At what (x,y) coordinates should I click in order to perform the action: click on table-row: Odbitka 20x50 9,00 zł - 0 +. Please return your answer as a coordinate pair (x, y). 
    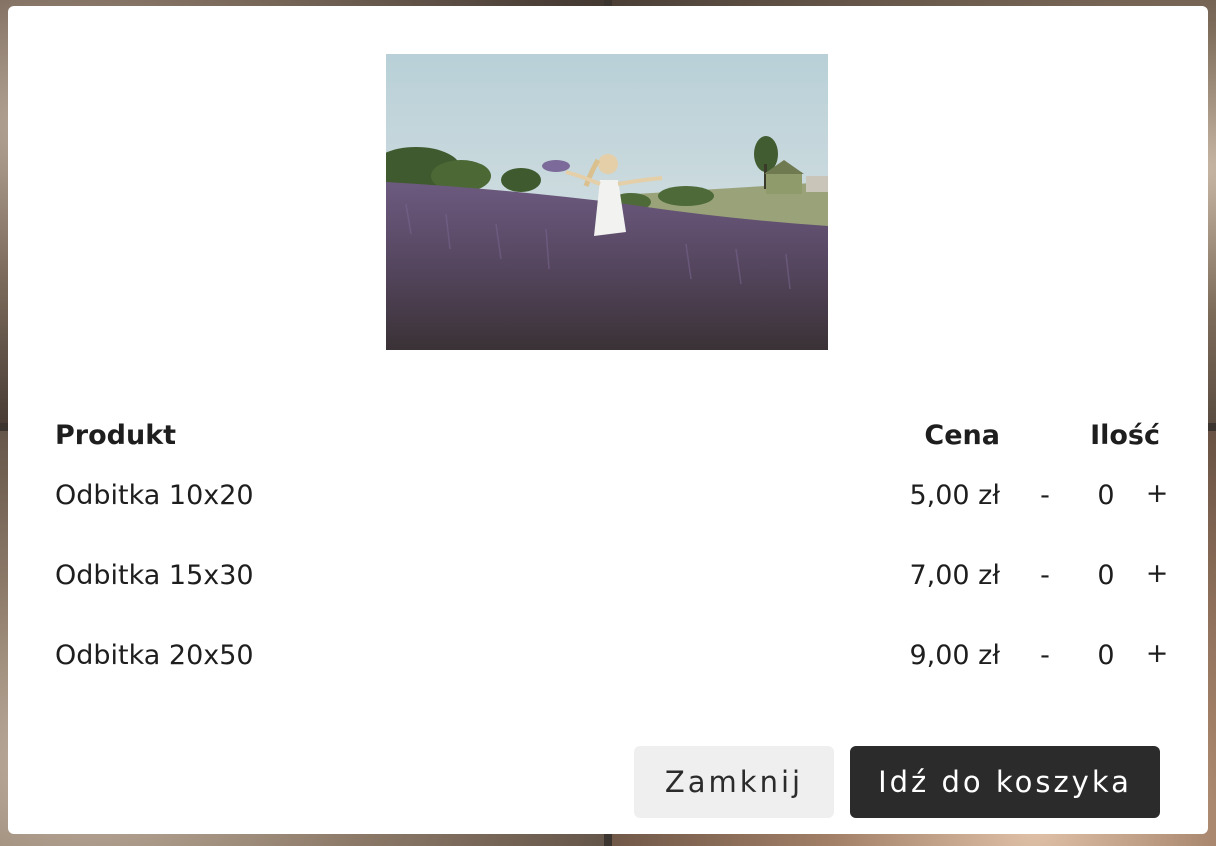
    Looking at the image, I should click on (611, 666).